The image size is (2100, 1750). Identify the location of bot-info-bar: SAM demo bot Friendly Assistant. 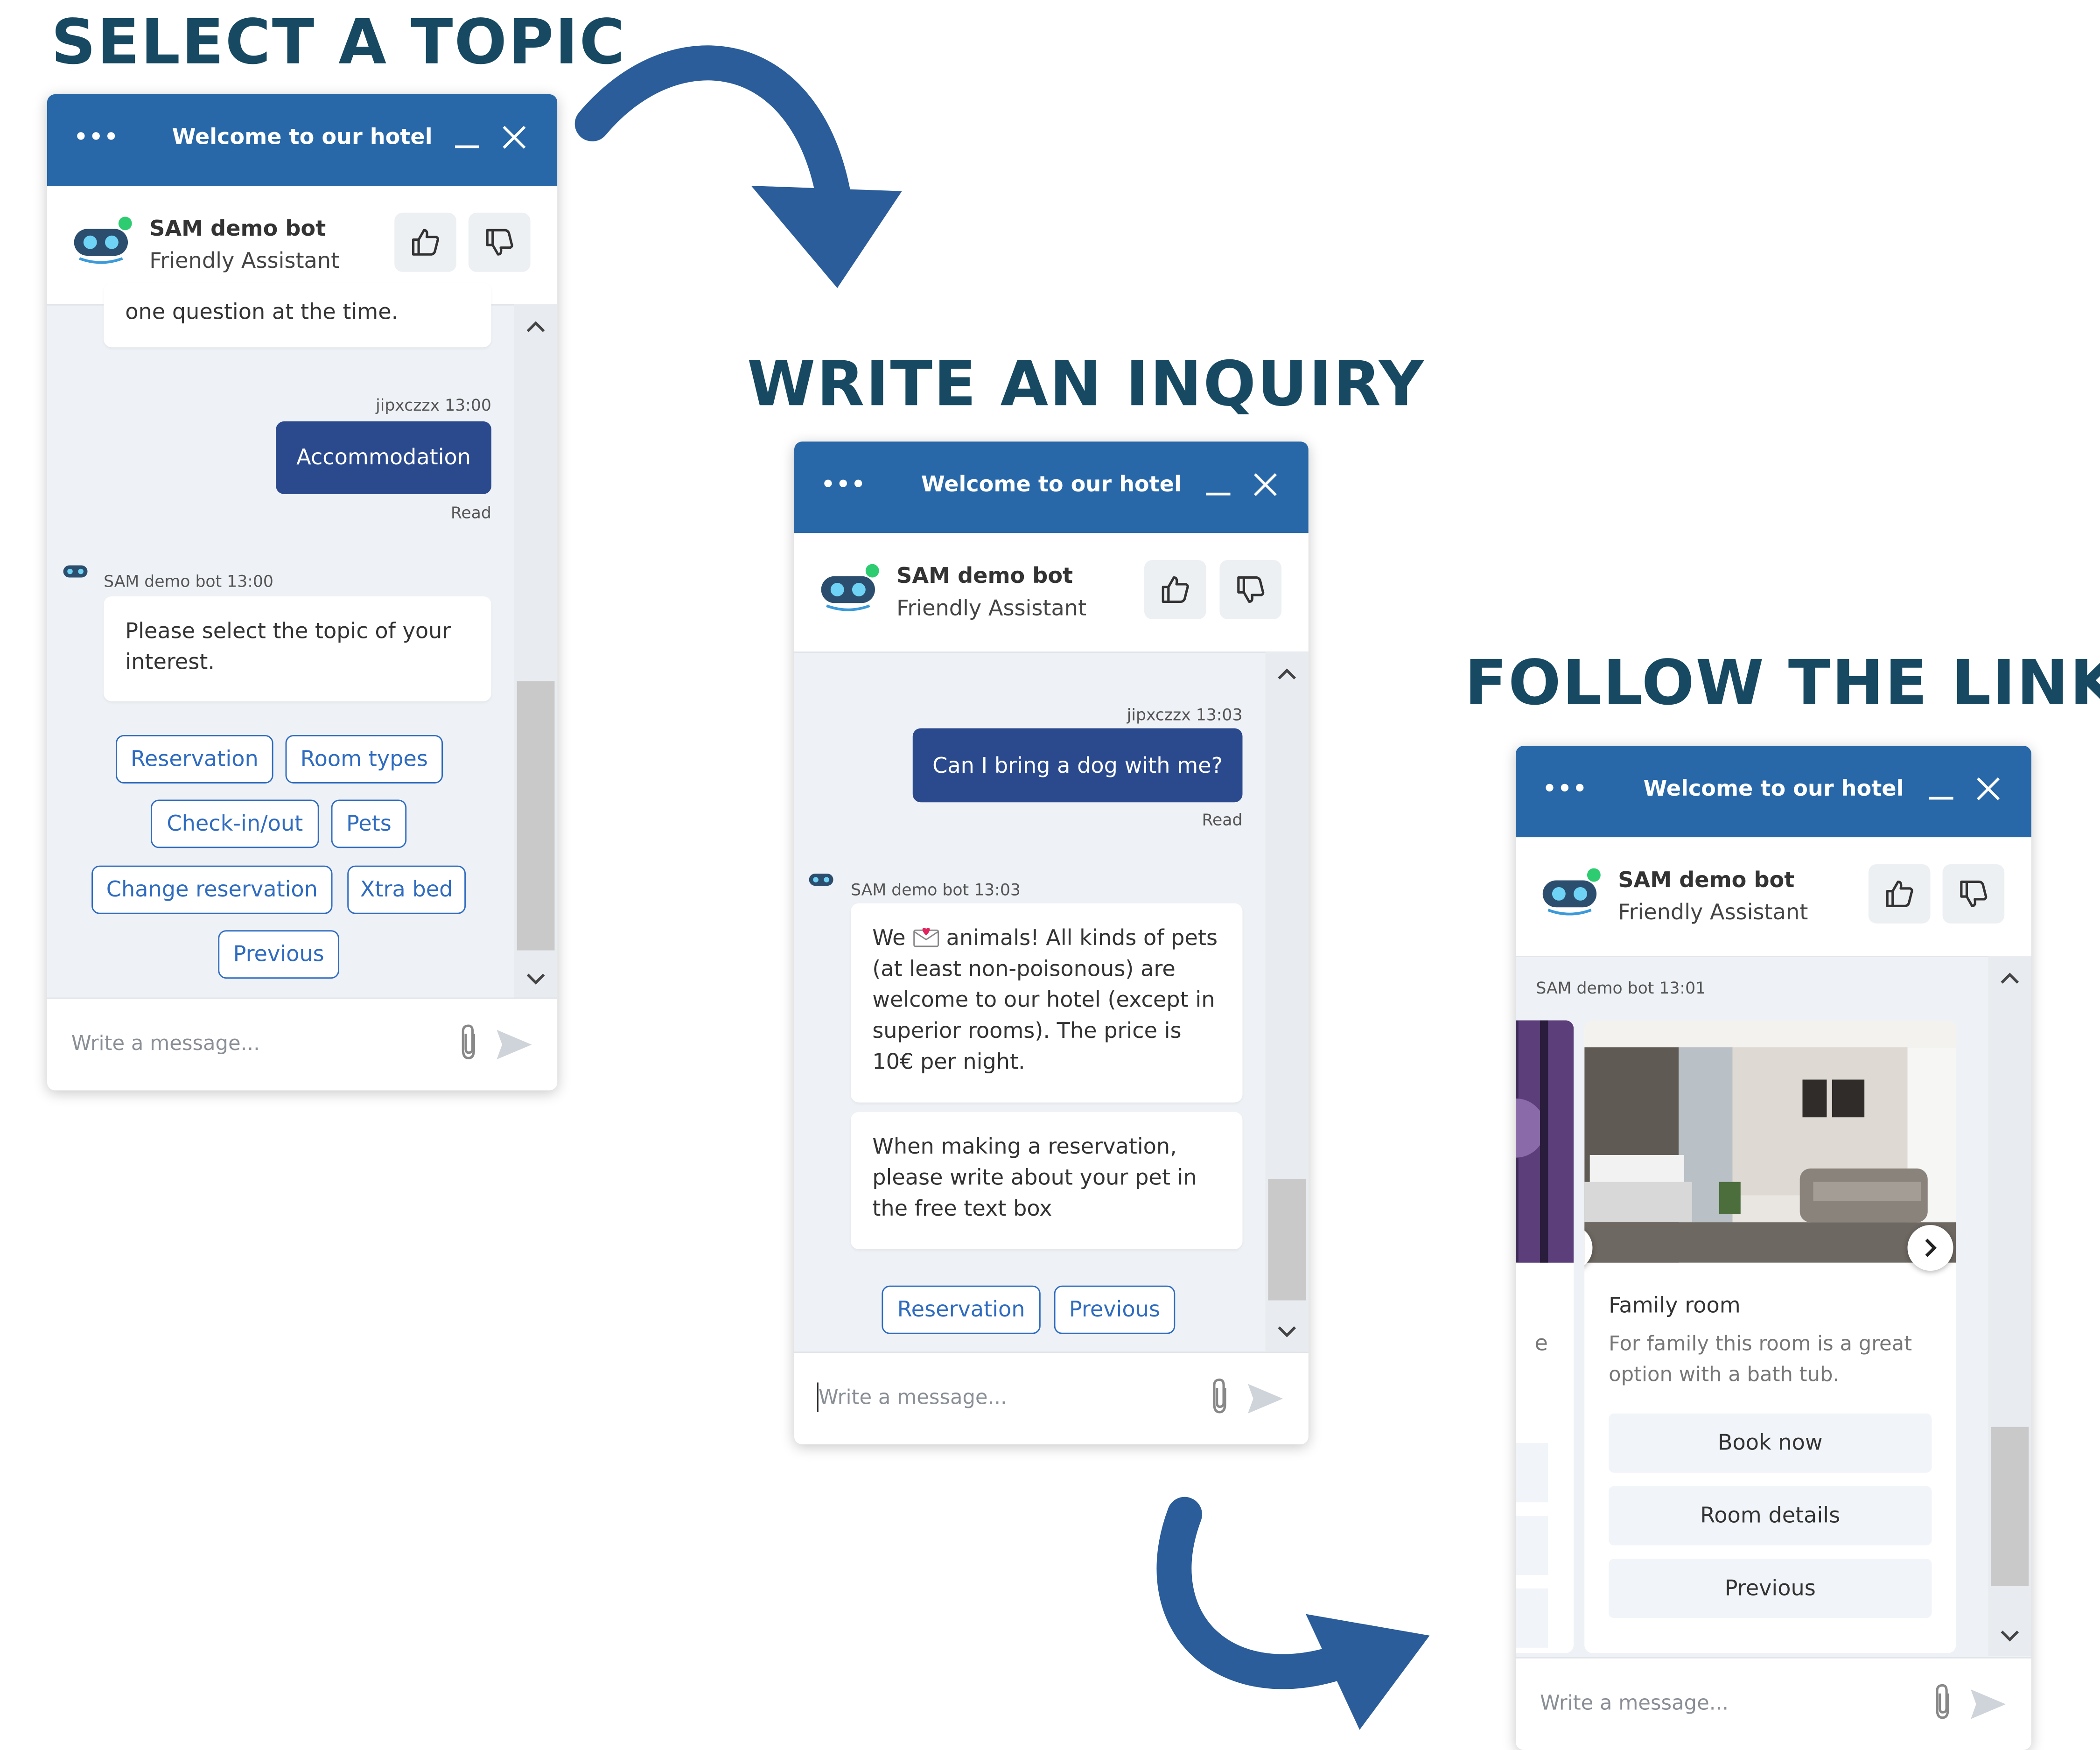
(1051, 593).